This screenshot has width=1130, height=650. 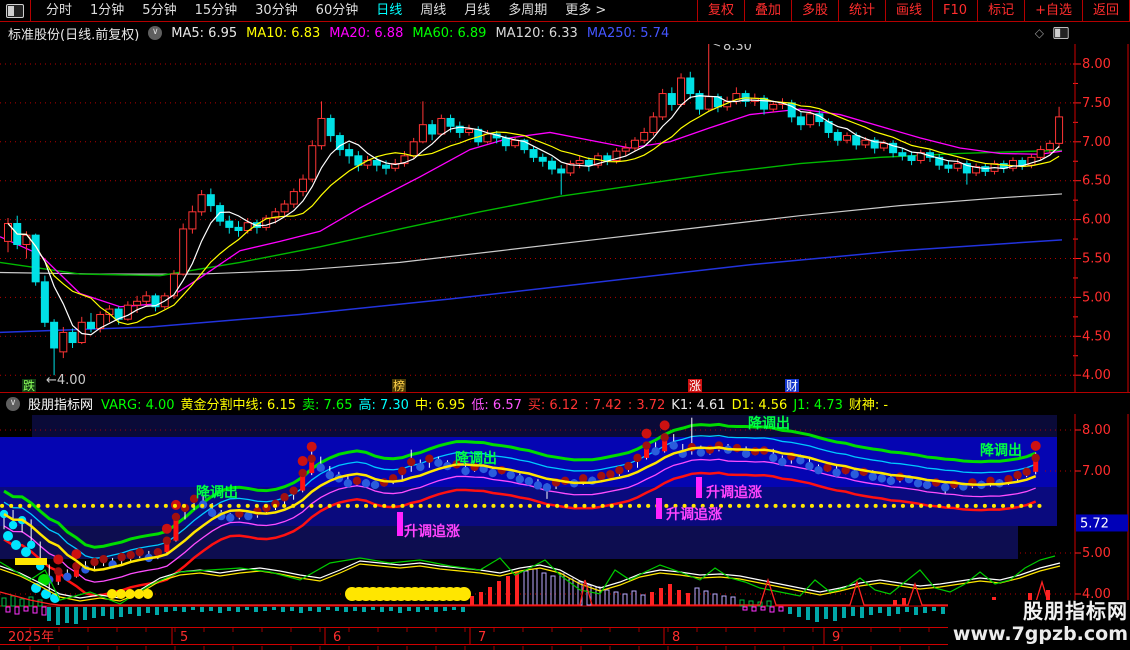 What do you see at coordinates (553, 405) in the screenshot?
I see `indicator-field: 买: 6.12` at bounding box center [553, 405].